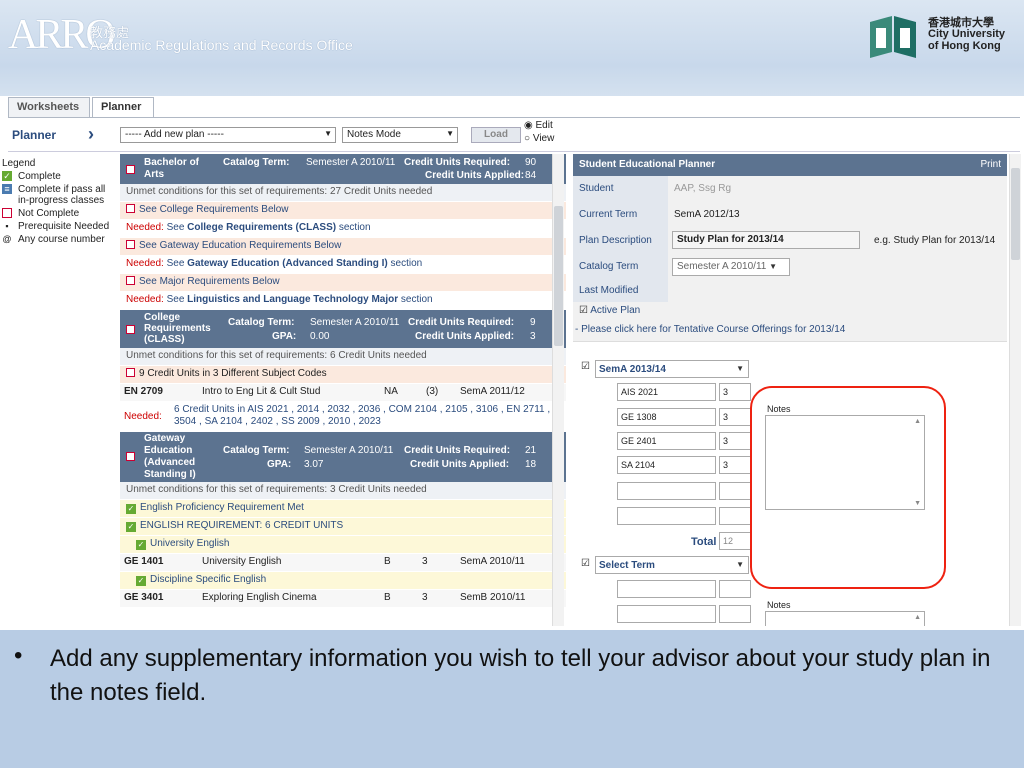  Describe the element at coordinates (343, 581) in the screenshot. I see `requirement-row: ✓ Discipline Specific English` at that location.